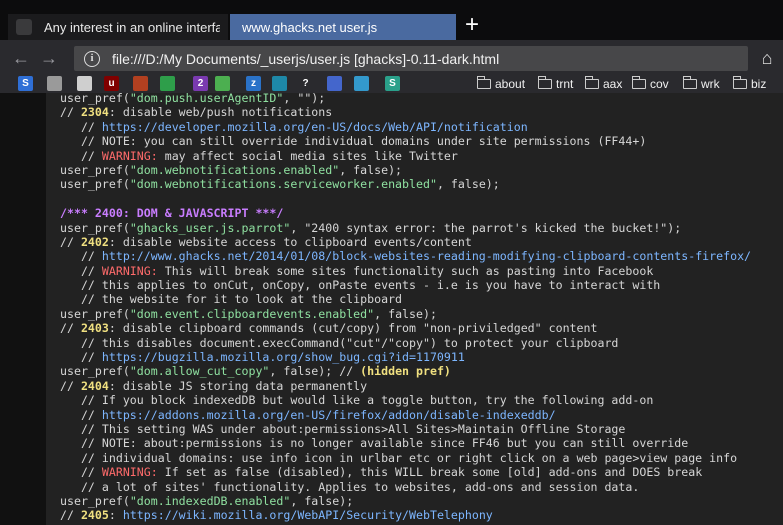 This screenshot has height=525, width=783. Describe the element at coordinates (565, 84) in the screenshot. I see `bookmark-folder-label: trnt` at that location.